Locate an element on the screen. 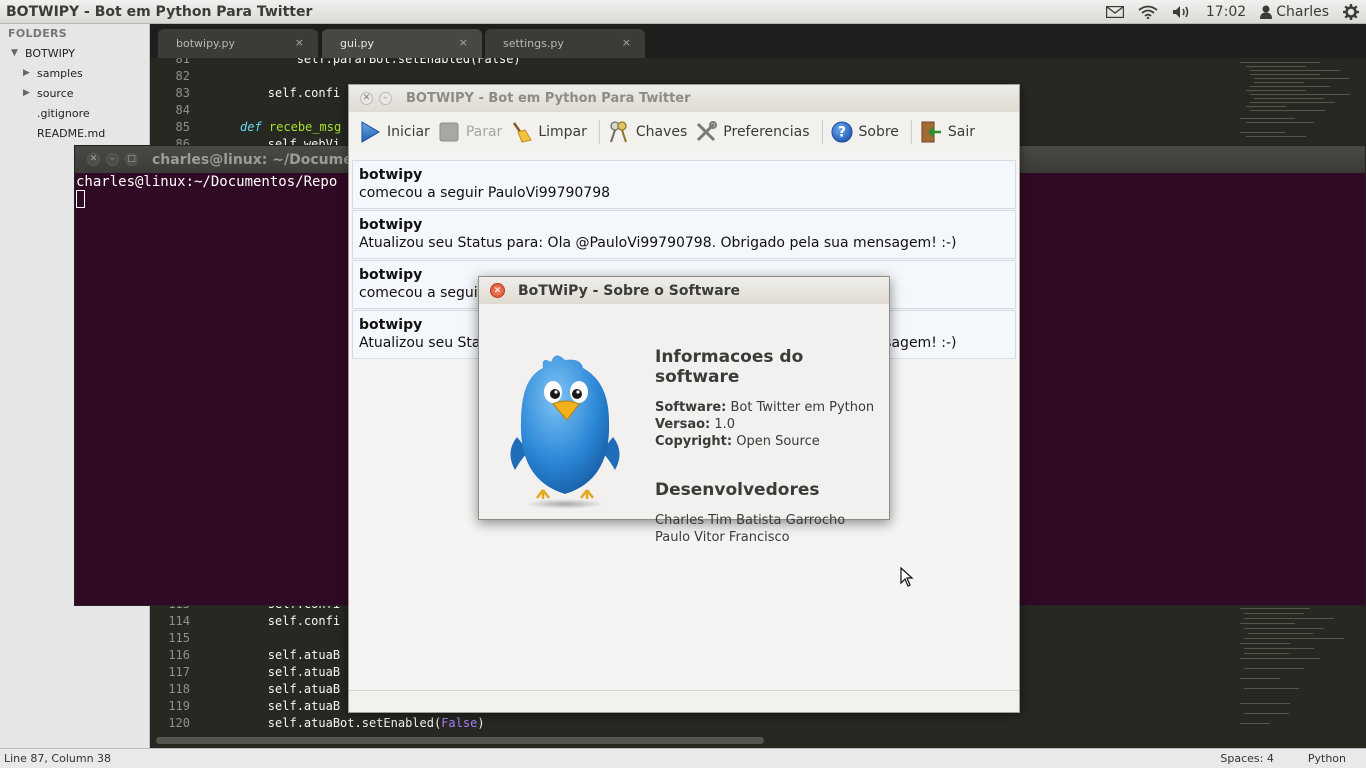  clear-button: Limpar is located at coordinates (550, 132).